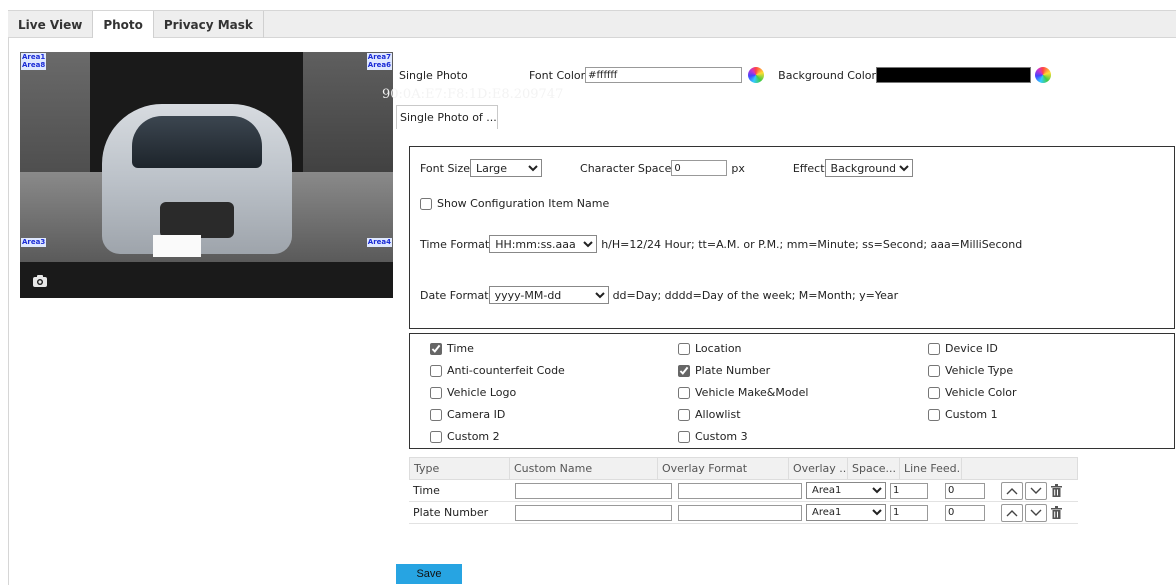 The width and height of the screenshot is (1176, 585). I want to click on preview-car-grille, so click(197, 220).